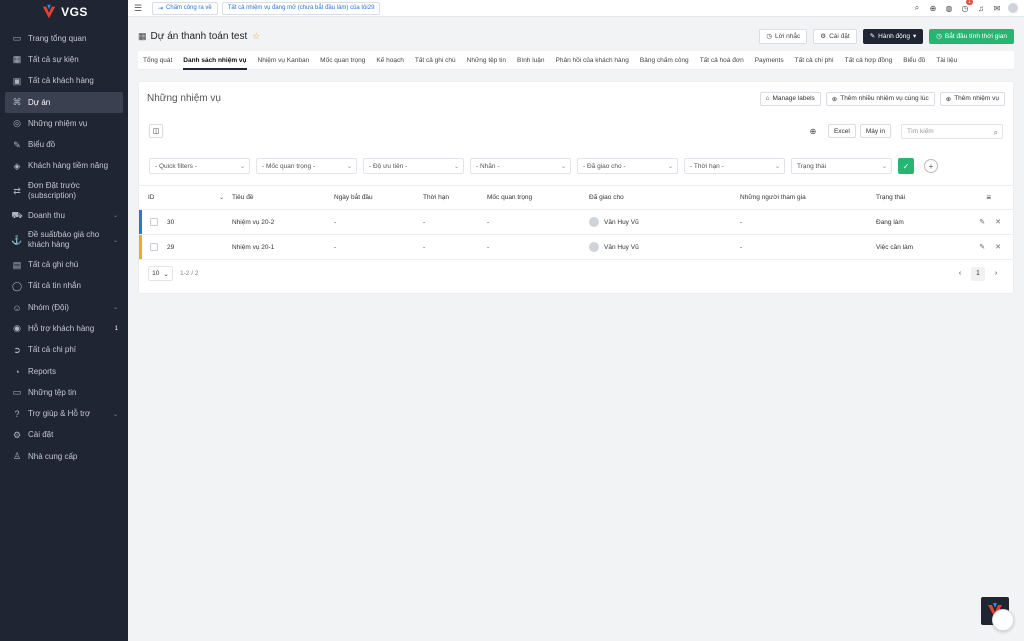  I want to click on sidebar-item: ? Trợ giúp & Hỗ trợ ⌄, so click(64, 413).